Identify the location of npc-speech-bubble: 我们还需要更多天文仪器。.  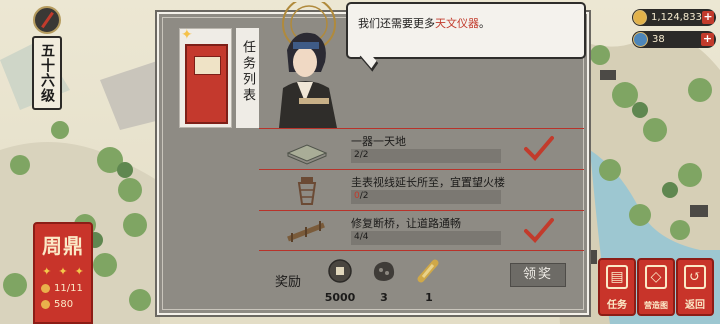
(466, 37).